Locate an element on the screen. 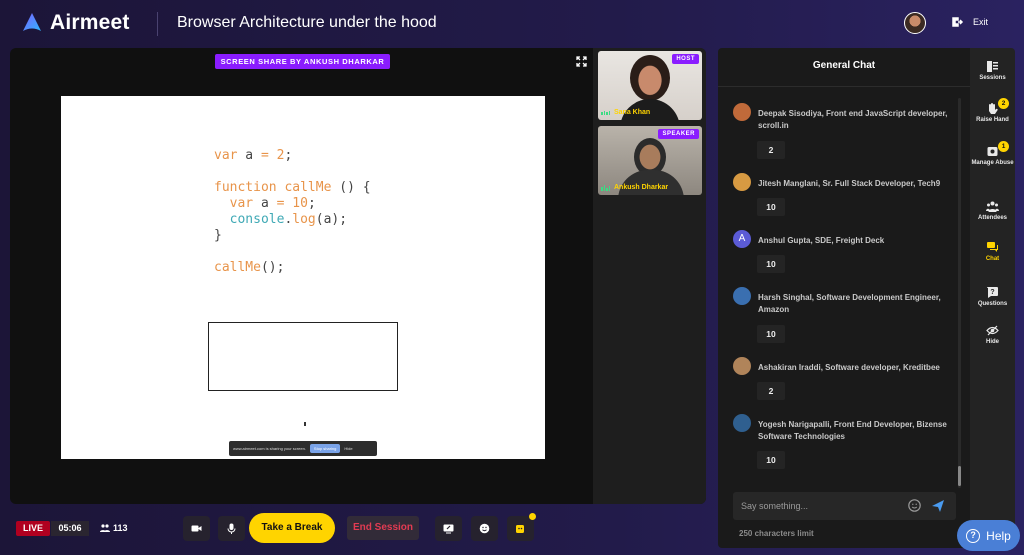  camera-icon is located at coordinates (196, 528).